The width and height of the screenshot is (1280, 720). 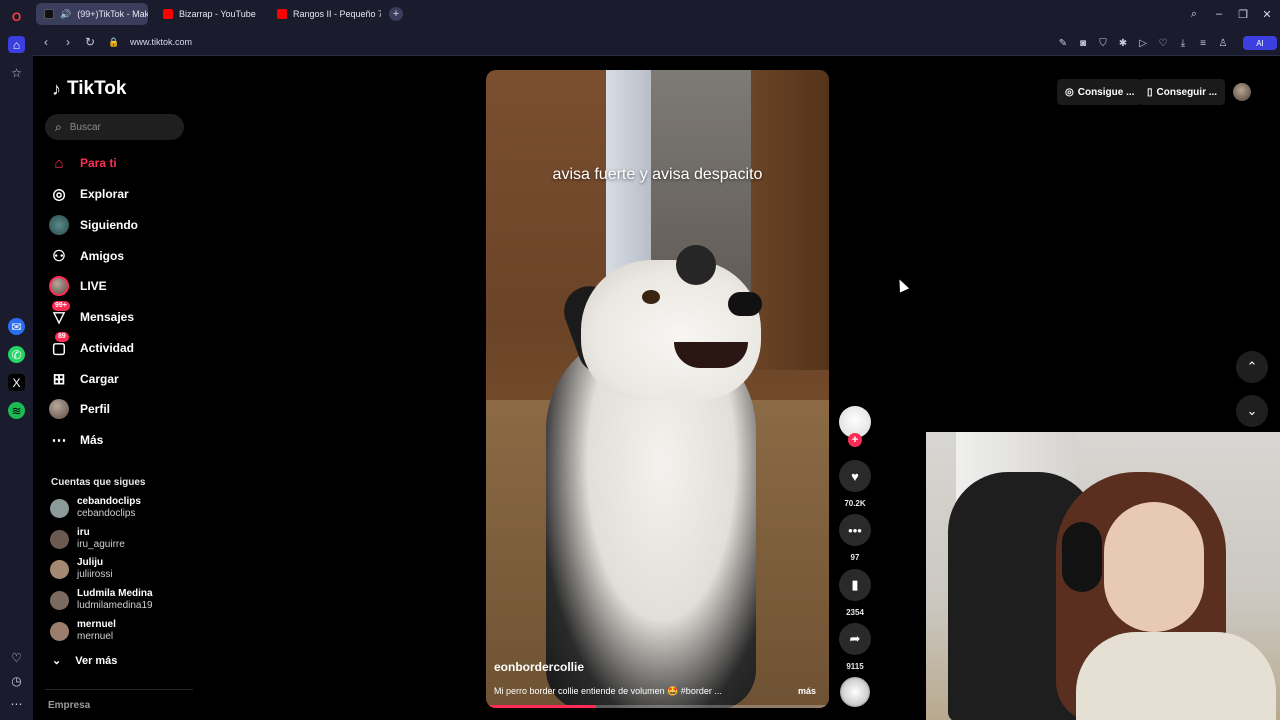 What do you see at coordinates (855, 692) in the screenshot?
I see `music-disc` at bounding box center [855, 692].